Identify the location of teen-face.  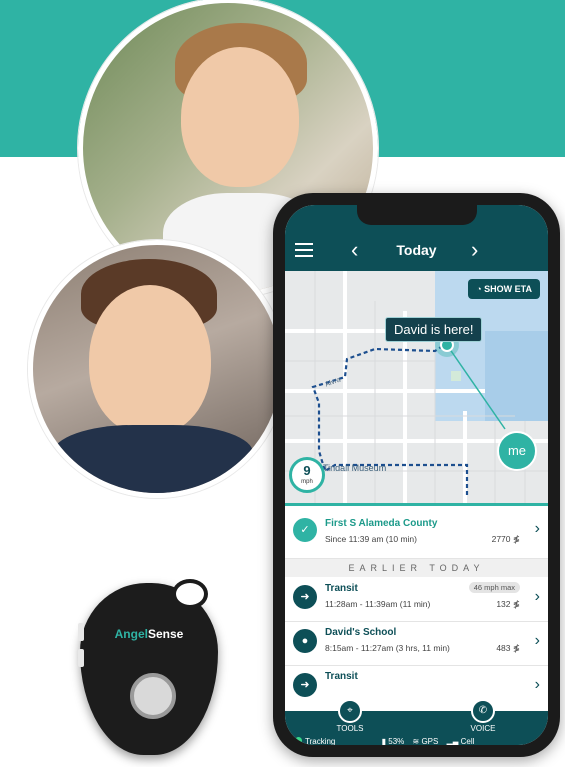
(150, 360).